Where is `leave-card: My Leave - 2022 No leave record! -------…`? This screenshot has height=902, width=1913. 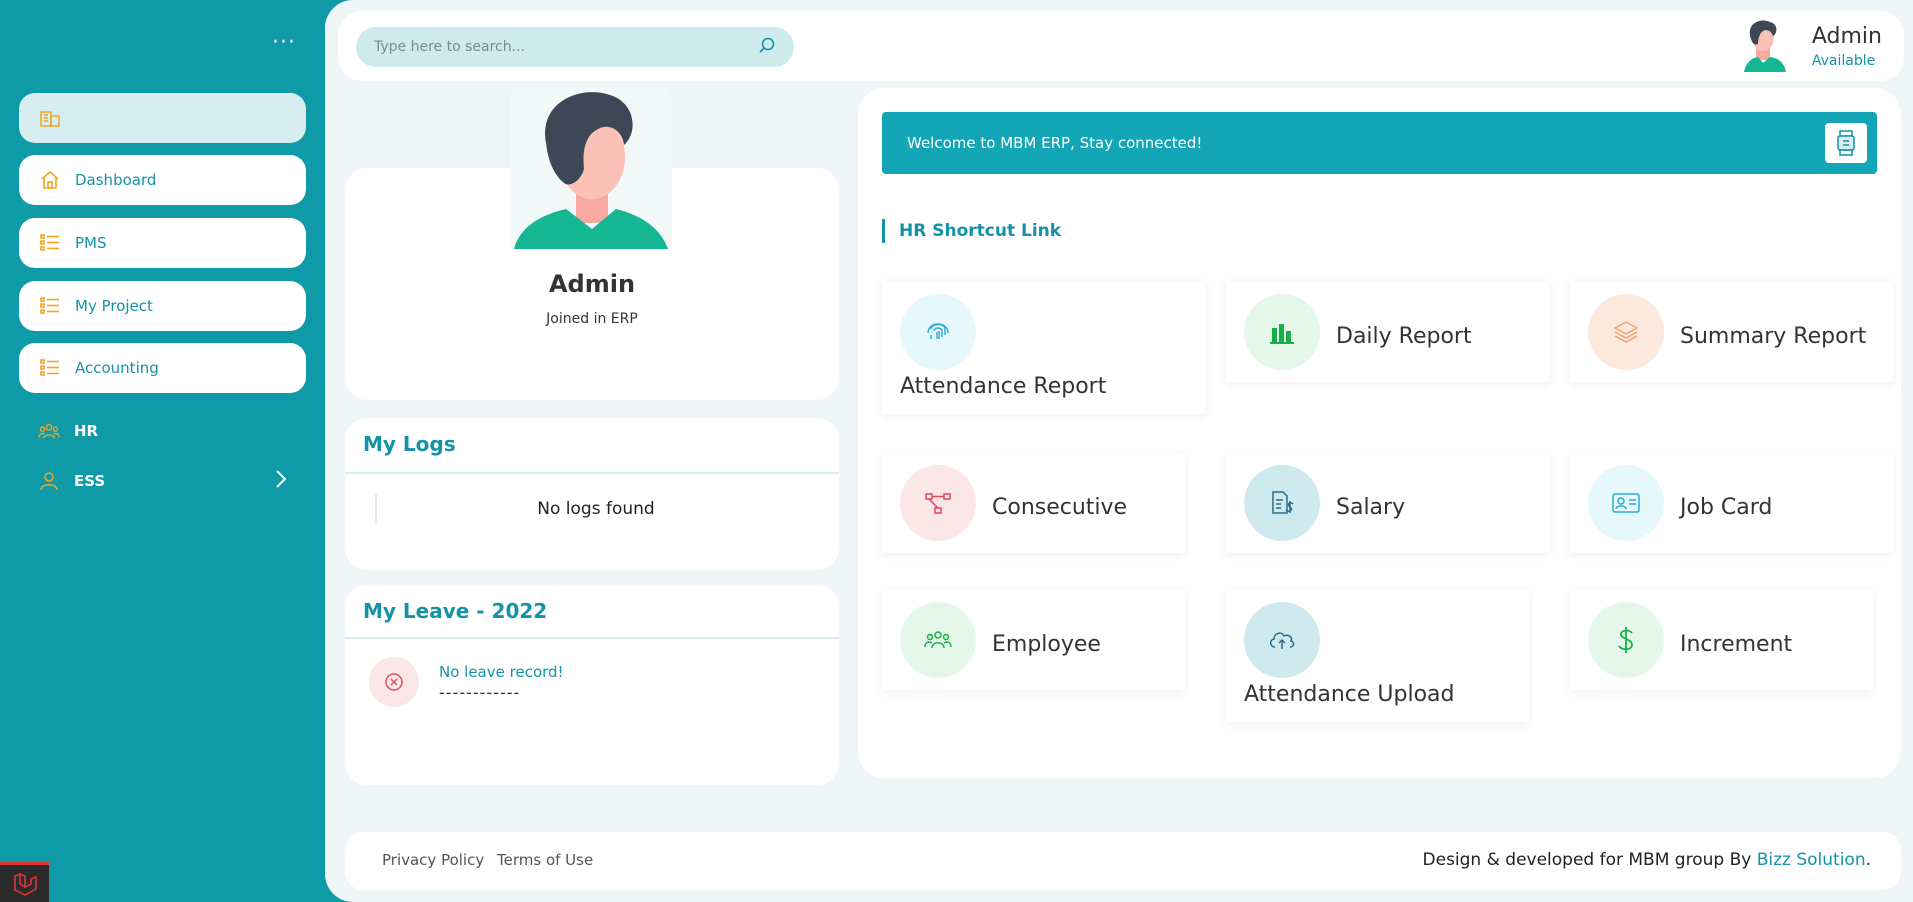
leave-card: My Leave - 2022 No leave record! -------… is located at coordinates (592, 685).